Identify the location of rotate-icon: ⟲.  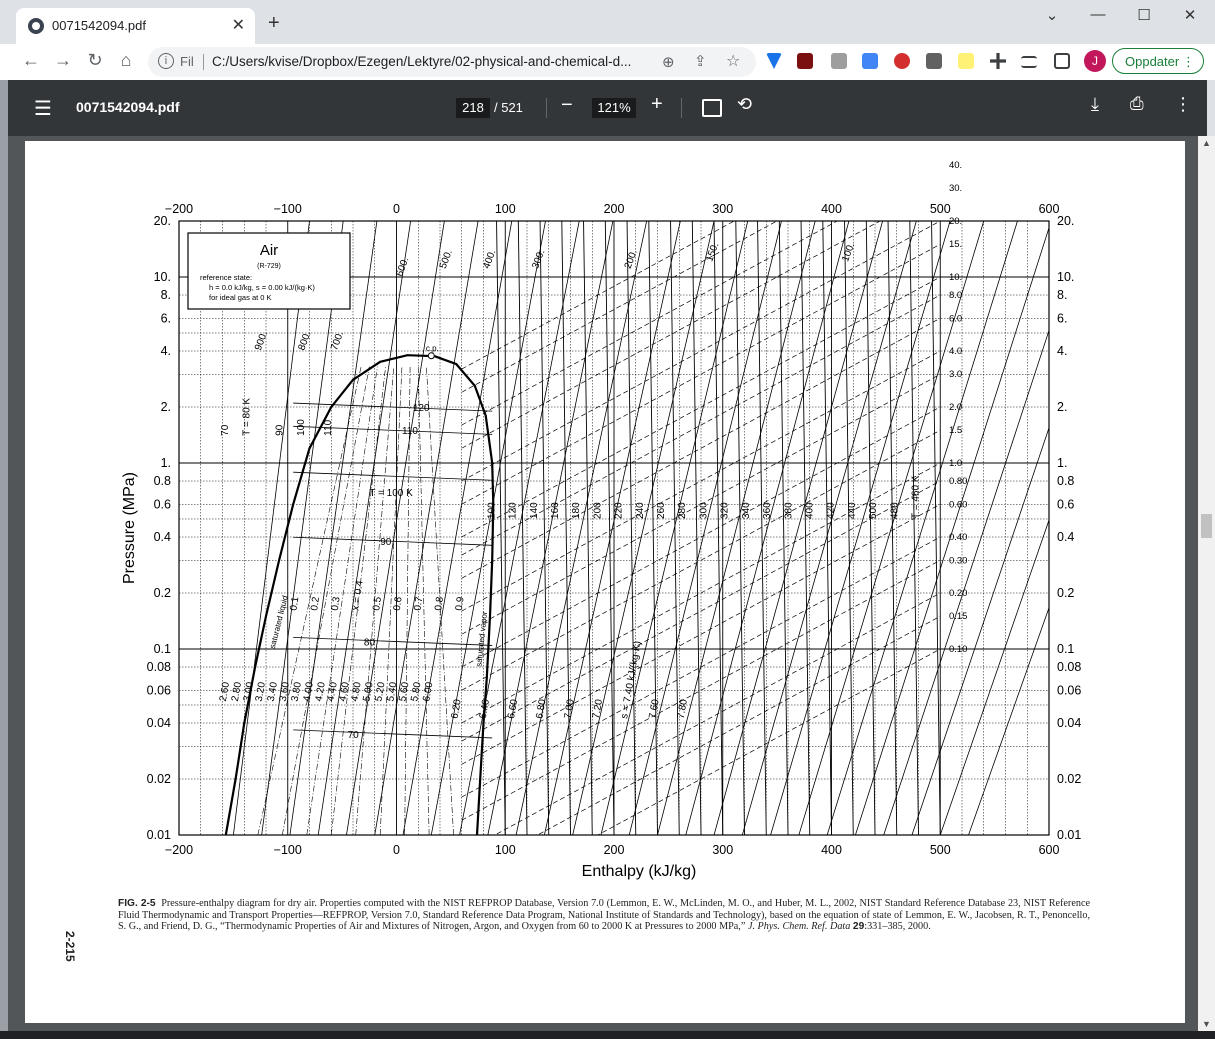
(744, 104).